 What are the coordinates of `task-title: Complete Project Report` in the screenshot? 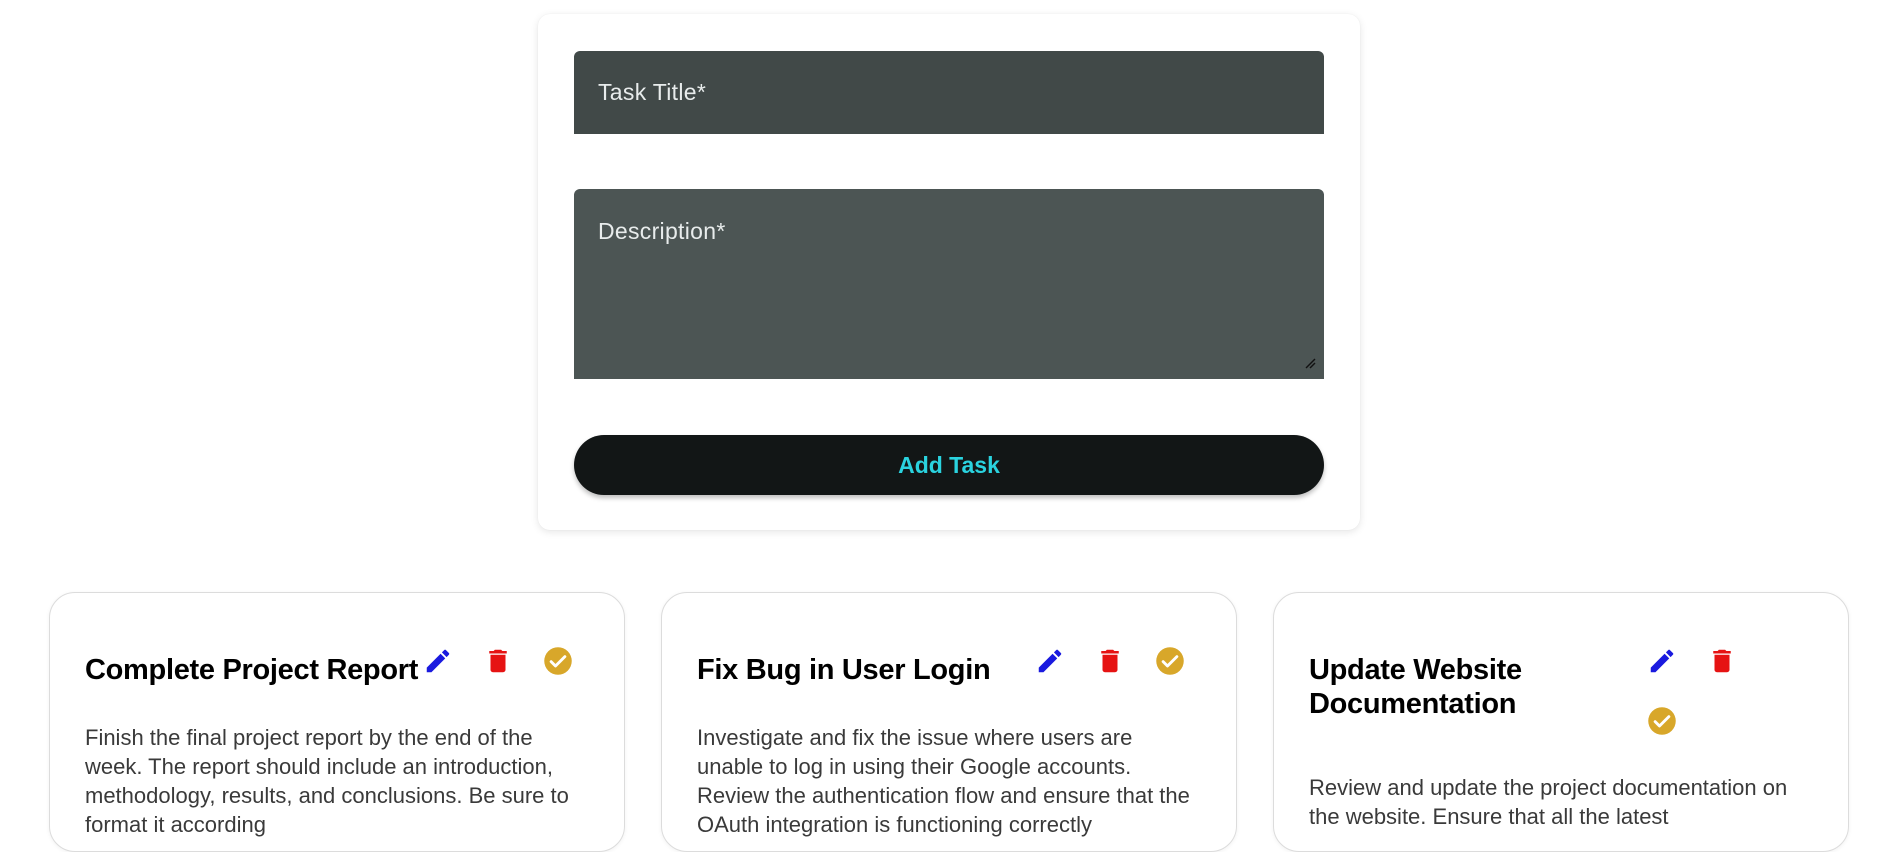 It's located at (252, 670).